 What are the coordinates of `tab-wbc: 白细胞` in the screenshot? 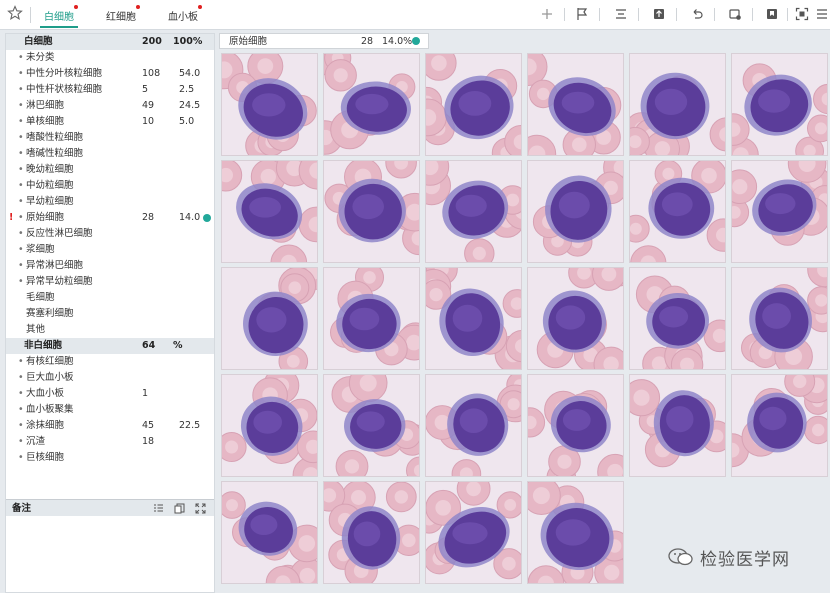 It's located at (61, 14).